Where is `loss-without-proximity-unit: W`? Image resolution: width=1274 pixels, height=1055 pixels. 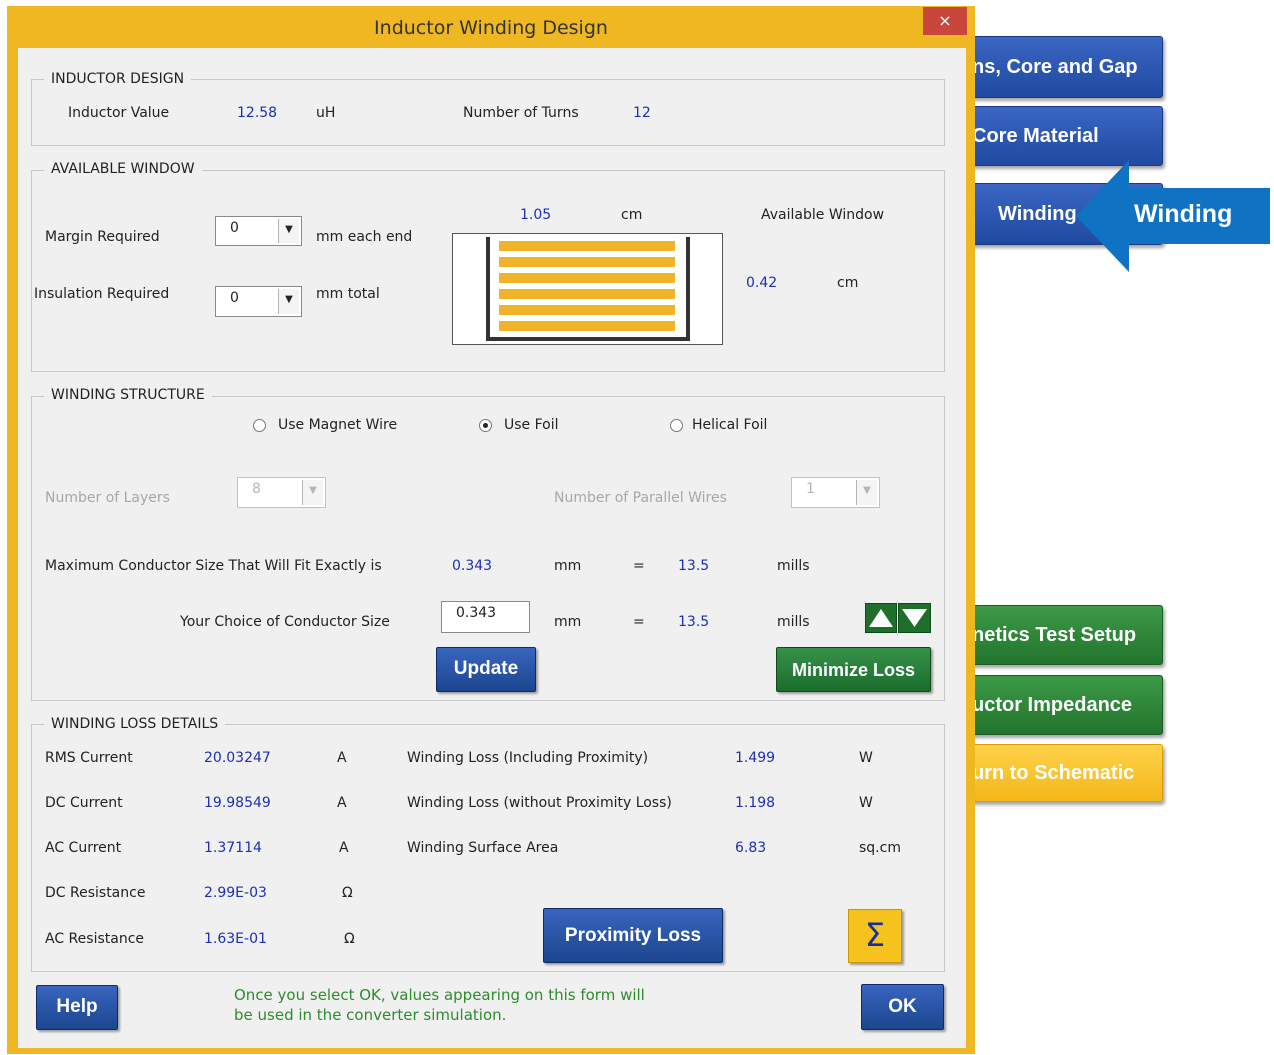 loss-without-proximity-unit: W is located at coordinates (866, 803).